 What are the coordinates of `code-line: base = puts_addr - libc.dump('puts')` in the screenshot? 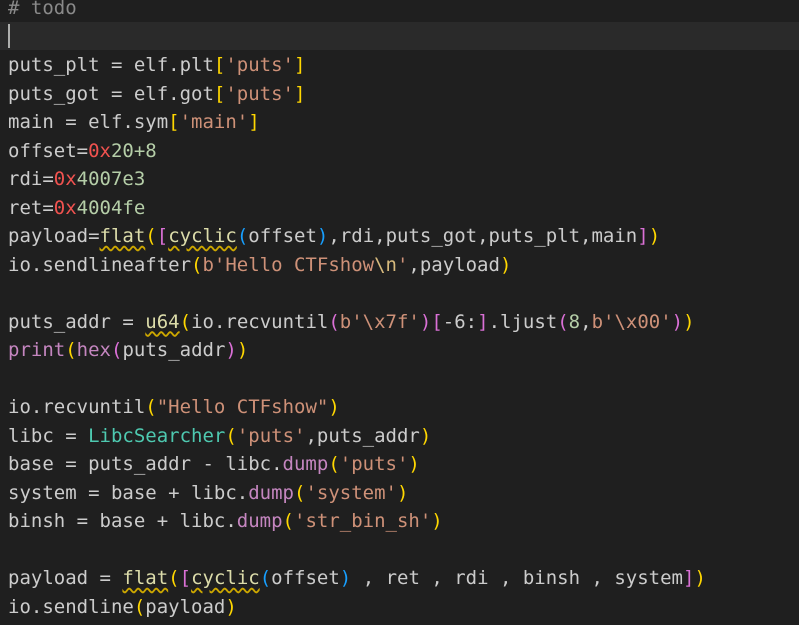 It's located at (400, 464).